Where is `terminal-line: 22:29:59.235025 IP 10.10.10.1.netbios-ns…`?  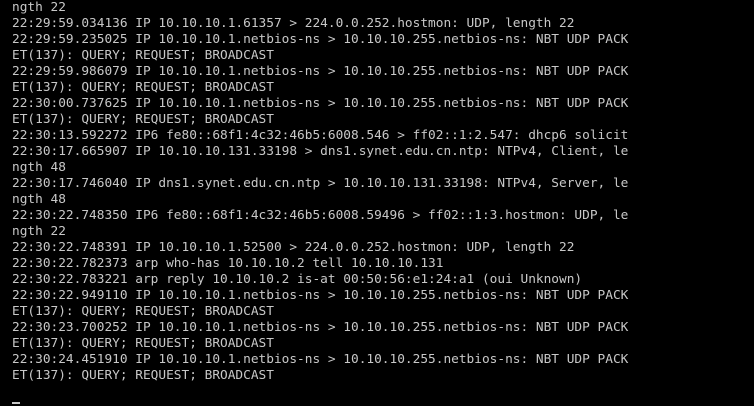
terminal-line: 22:29:59.235025 IP 10.10.10.1.netbios-ns… is located at coordinates (320, 39).